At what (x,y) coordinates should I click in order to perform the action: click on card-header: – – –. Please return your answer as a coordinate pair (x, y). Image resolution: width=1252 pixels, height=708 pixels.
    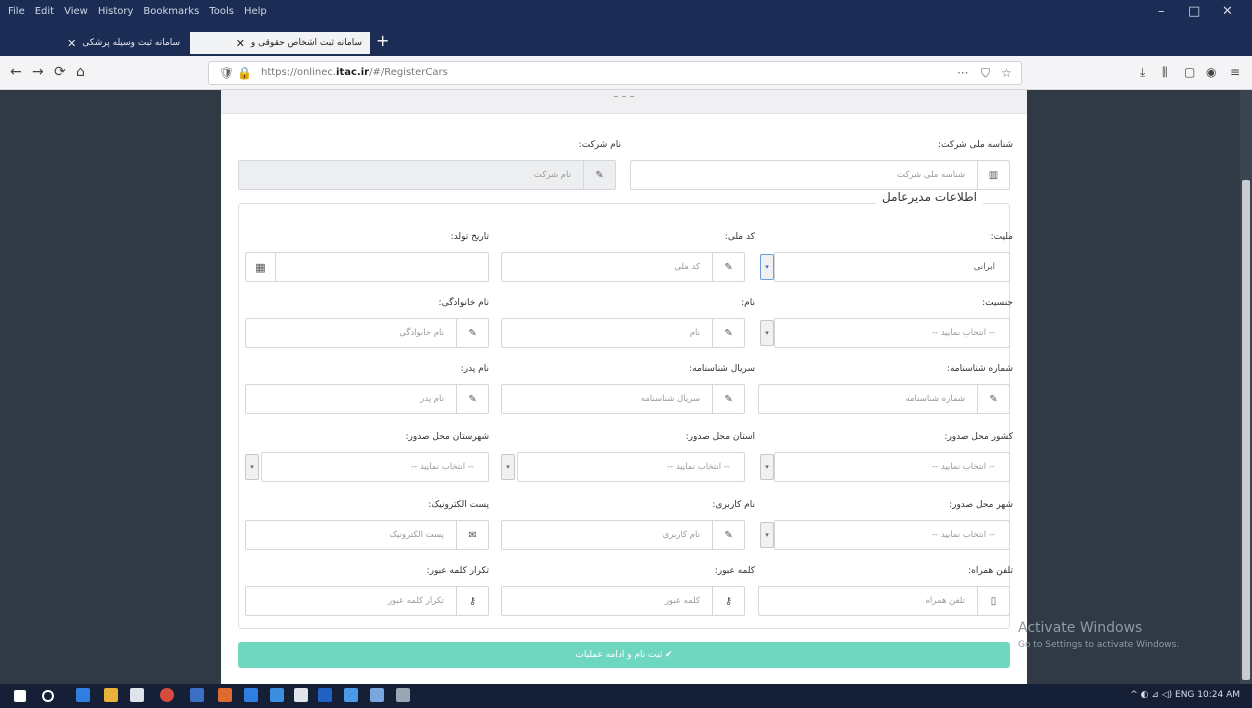
    Looking at the image, I should click on (624, 102).